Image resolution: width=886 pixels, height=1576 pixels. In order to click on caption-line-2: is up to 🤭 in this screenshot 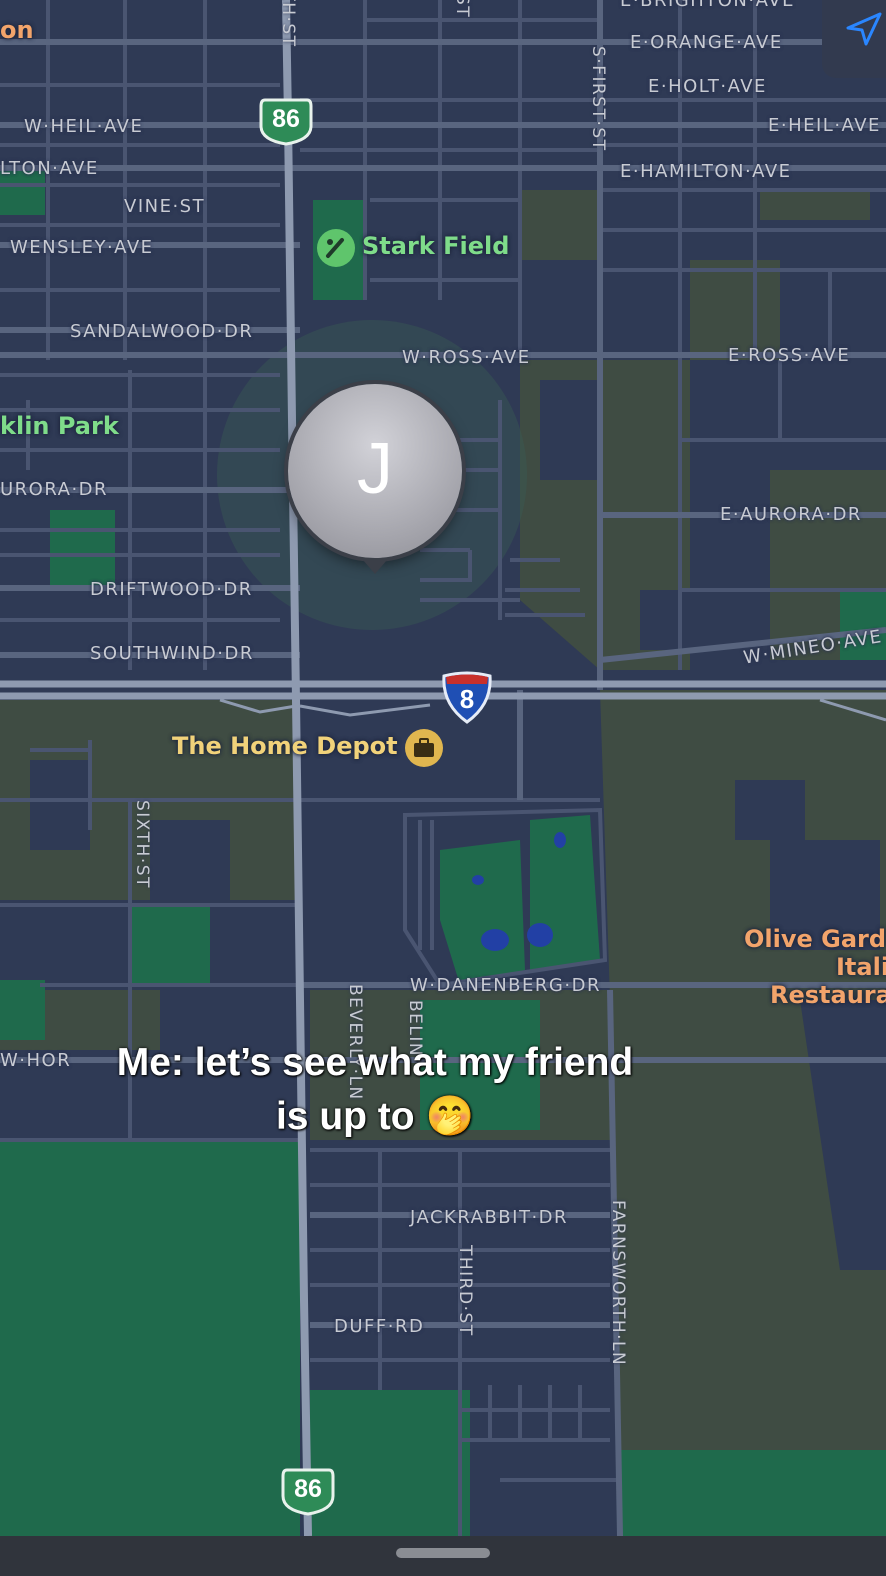, I will do `click(375, 1116)`.